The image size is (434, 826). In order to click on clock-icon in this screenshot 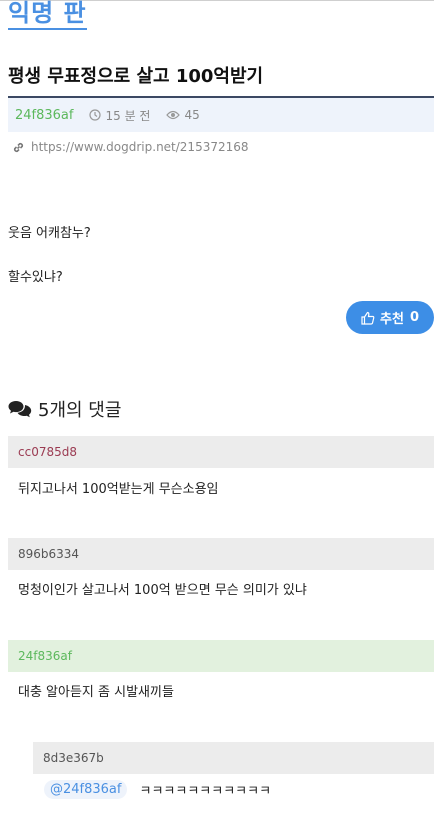, I will do `click(95, 115)`.